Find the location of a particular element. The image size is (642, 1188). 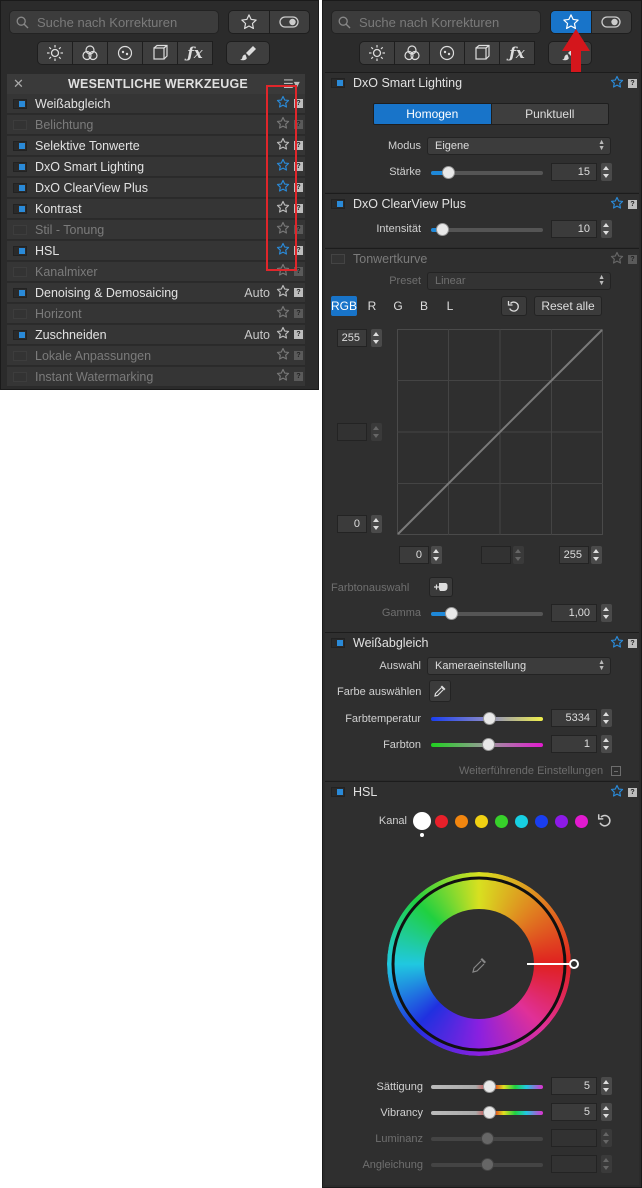

farbtemperatur-slider is located at coordinates (487, 718).